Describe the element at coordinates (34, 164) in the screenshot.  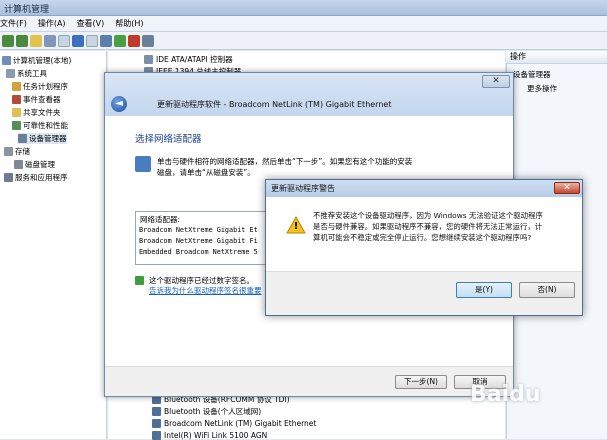
I see `tree-disk-management: 磁盘管理` at that location.